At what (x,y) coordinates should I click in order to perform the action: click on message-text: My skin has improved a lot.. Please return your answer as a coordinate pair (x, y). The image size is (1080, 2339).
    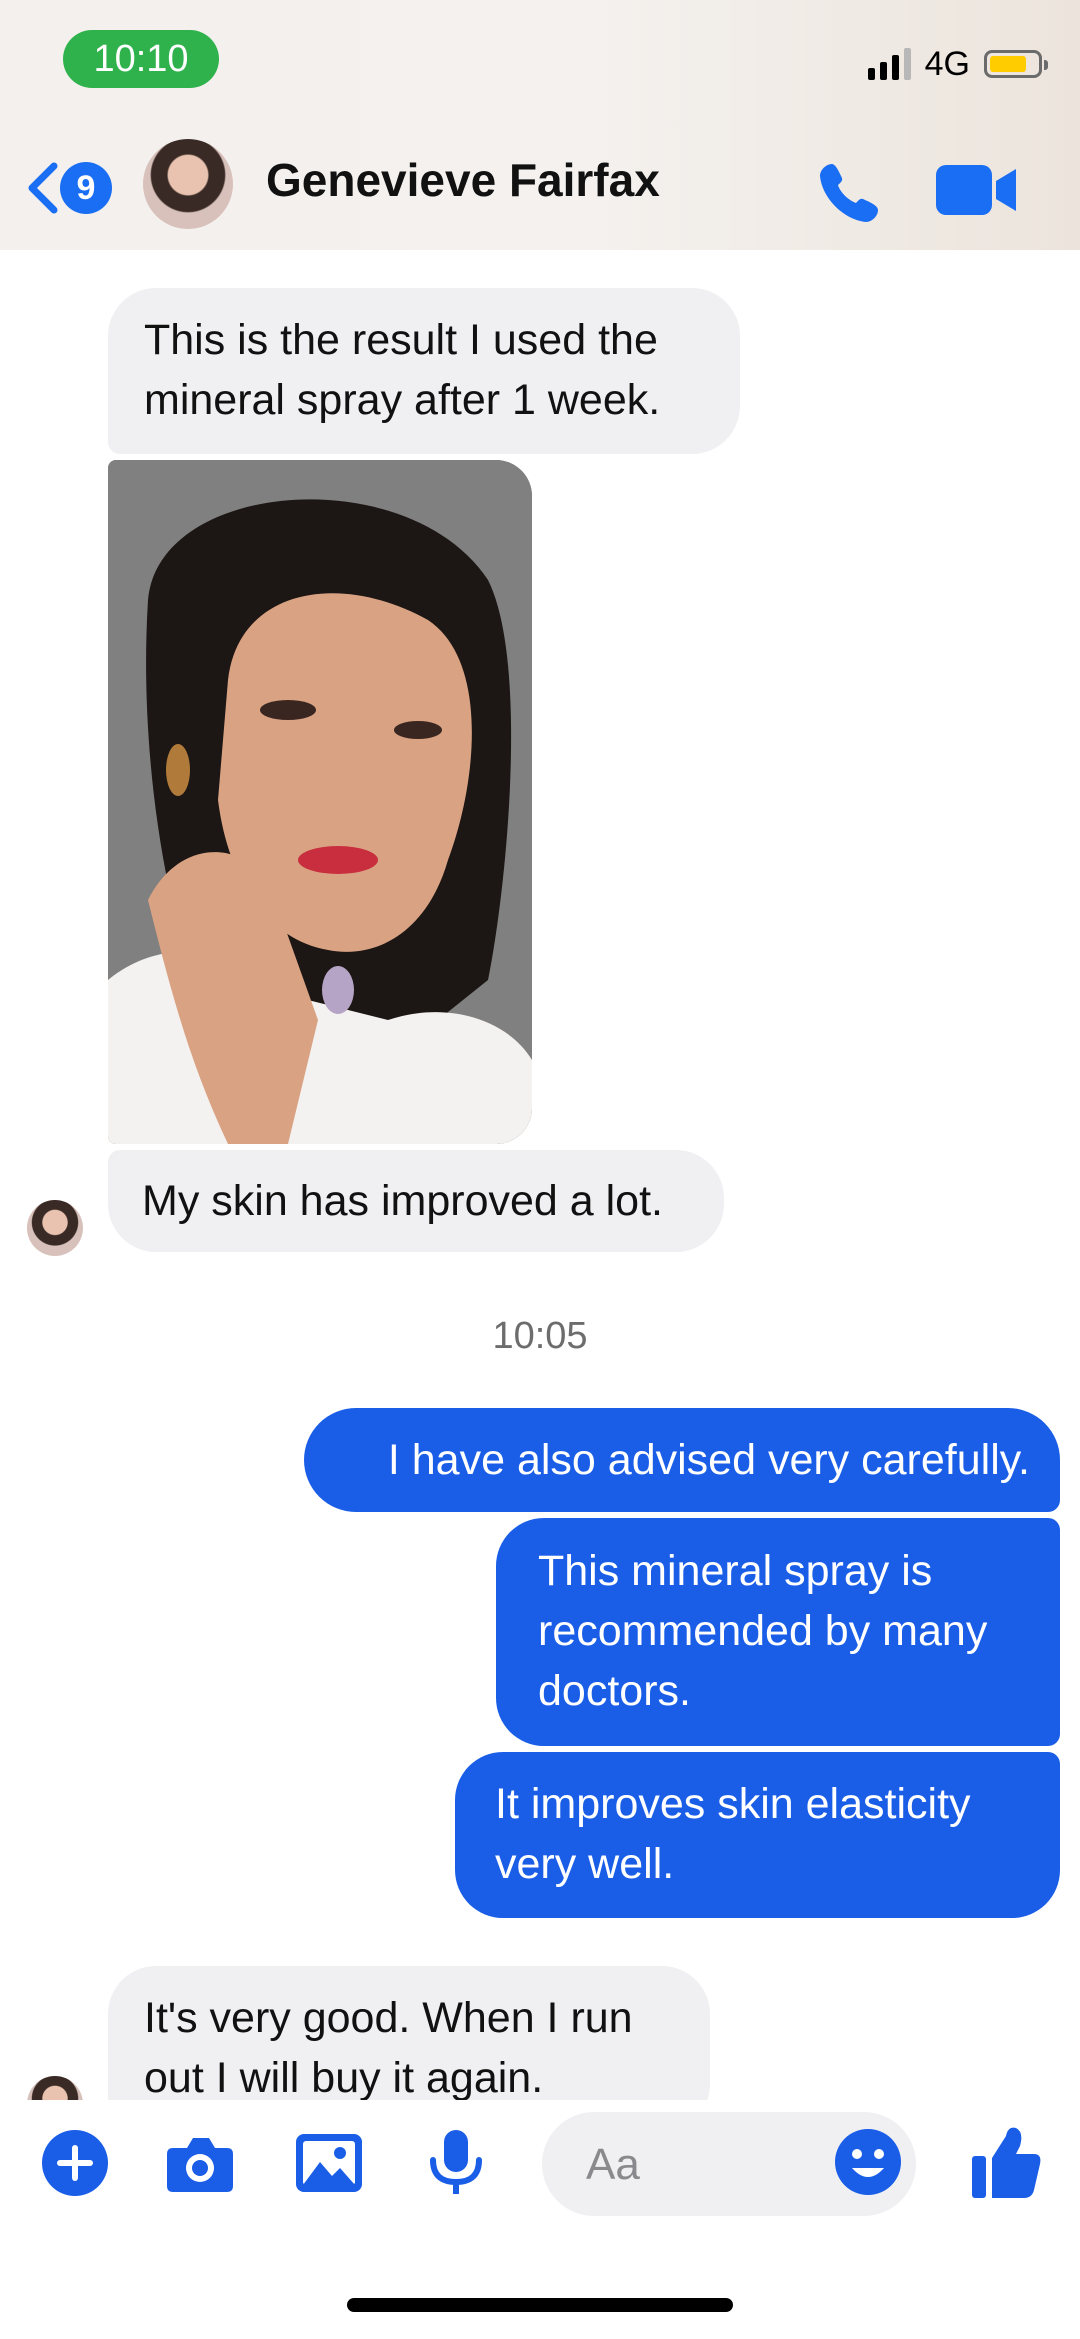
    Looking at the image, I should click on (402, 1201).